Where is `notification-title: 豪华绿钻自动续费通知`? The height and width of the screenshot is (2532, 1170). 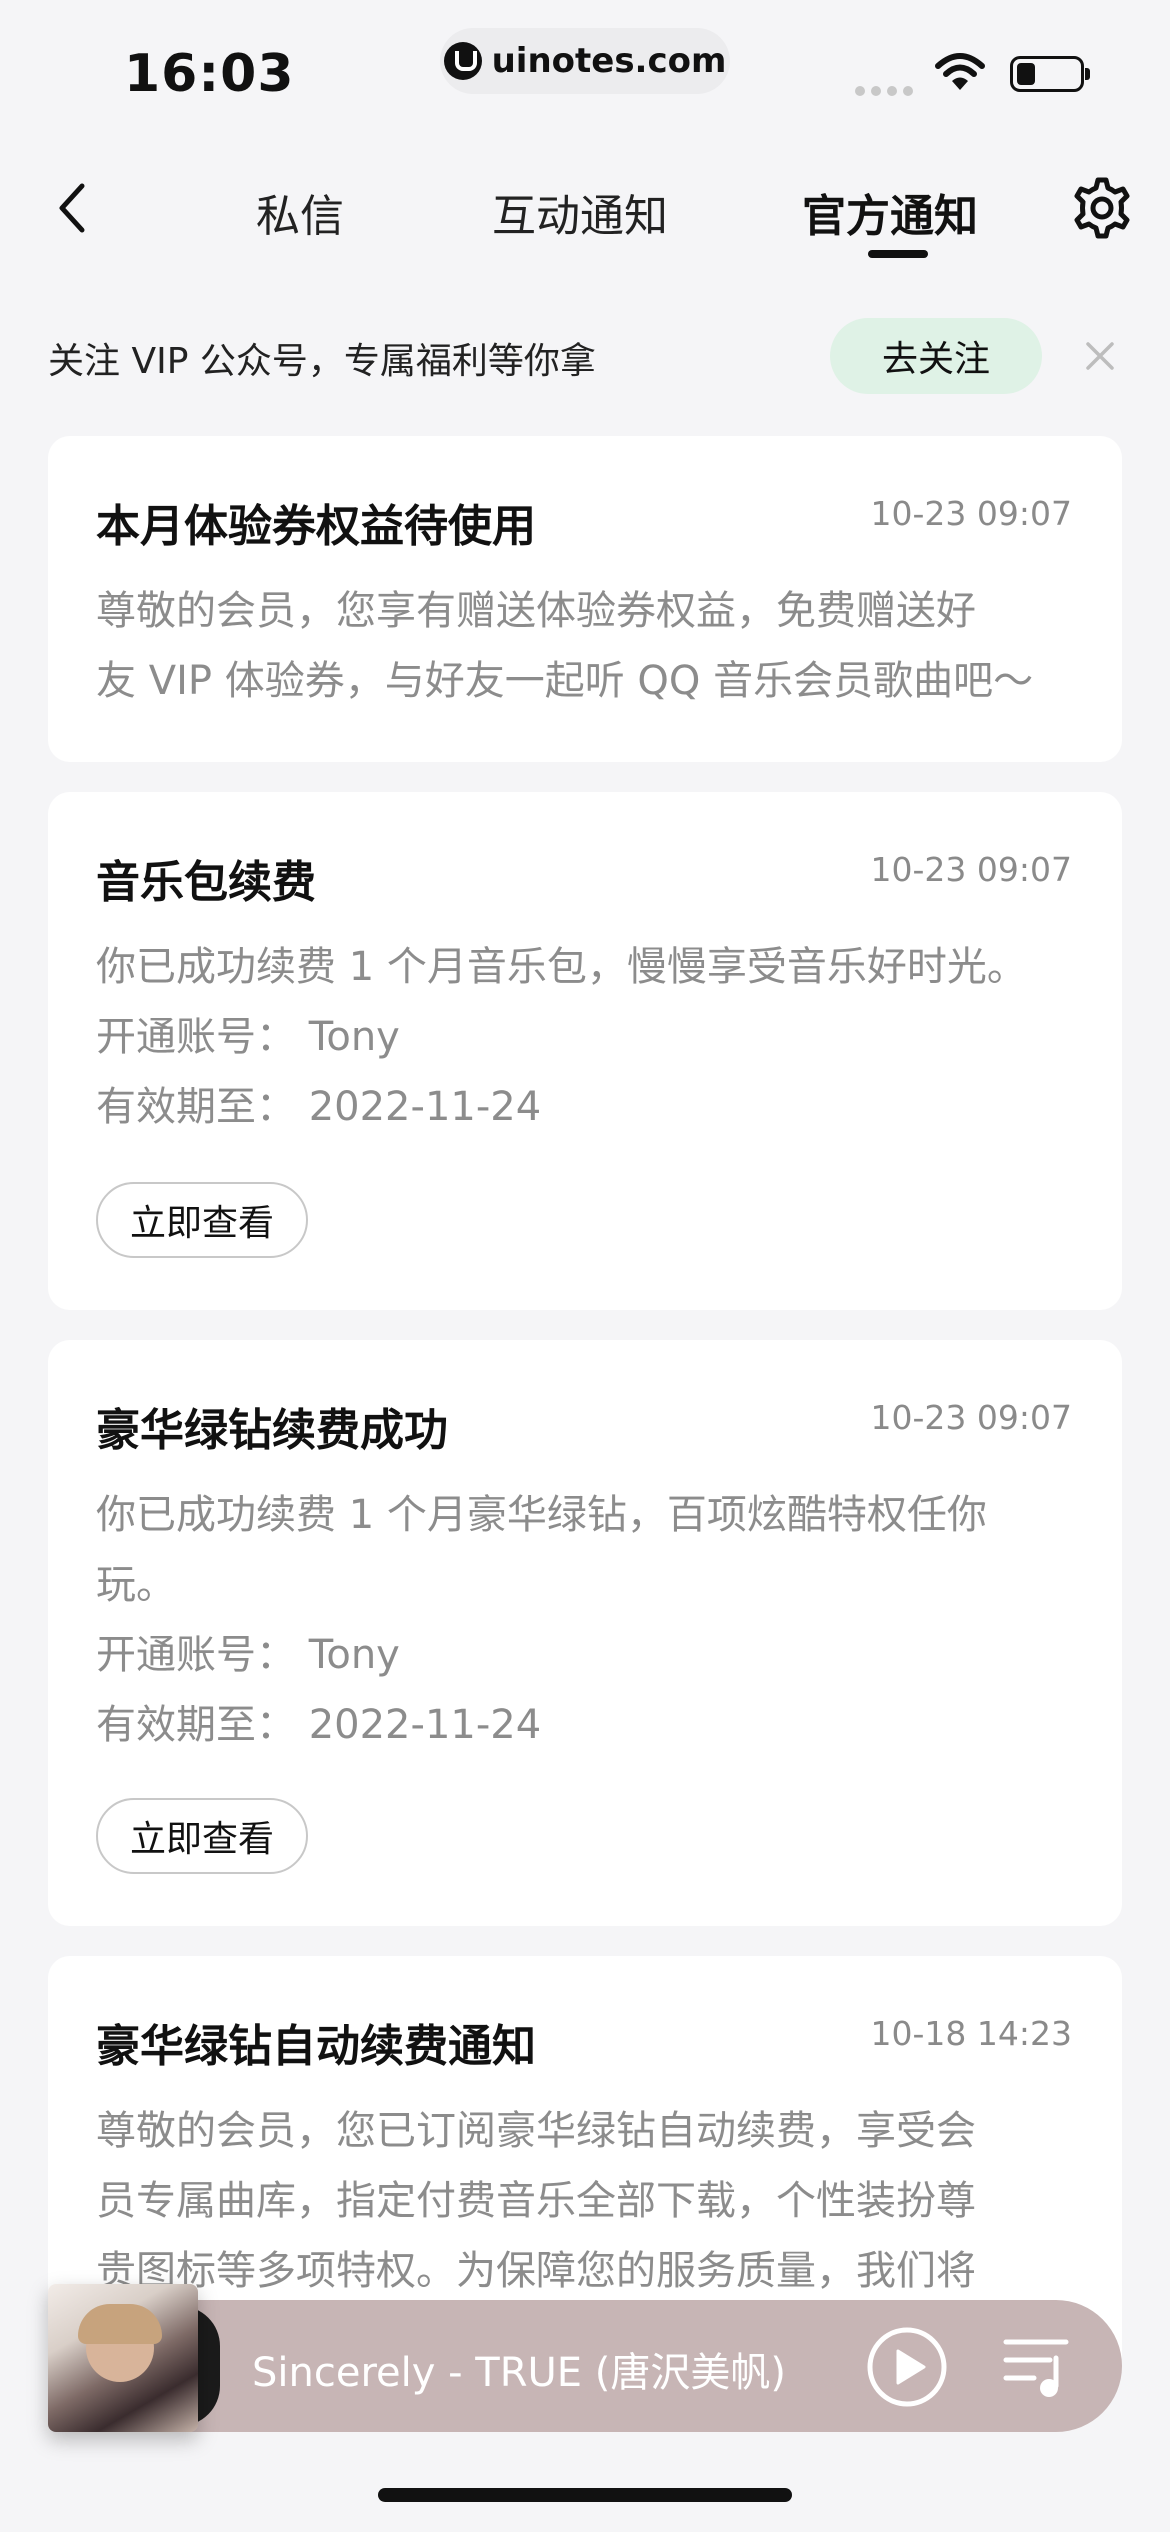
notification-title: 豪华绿钻自动续费通知 is located at coordinates (316, 2046).